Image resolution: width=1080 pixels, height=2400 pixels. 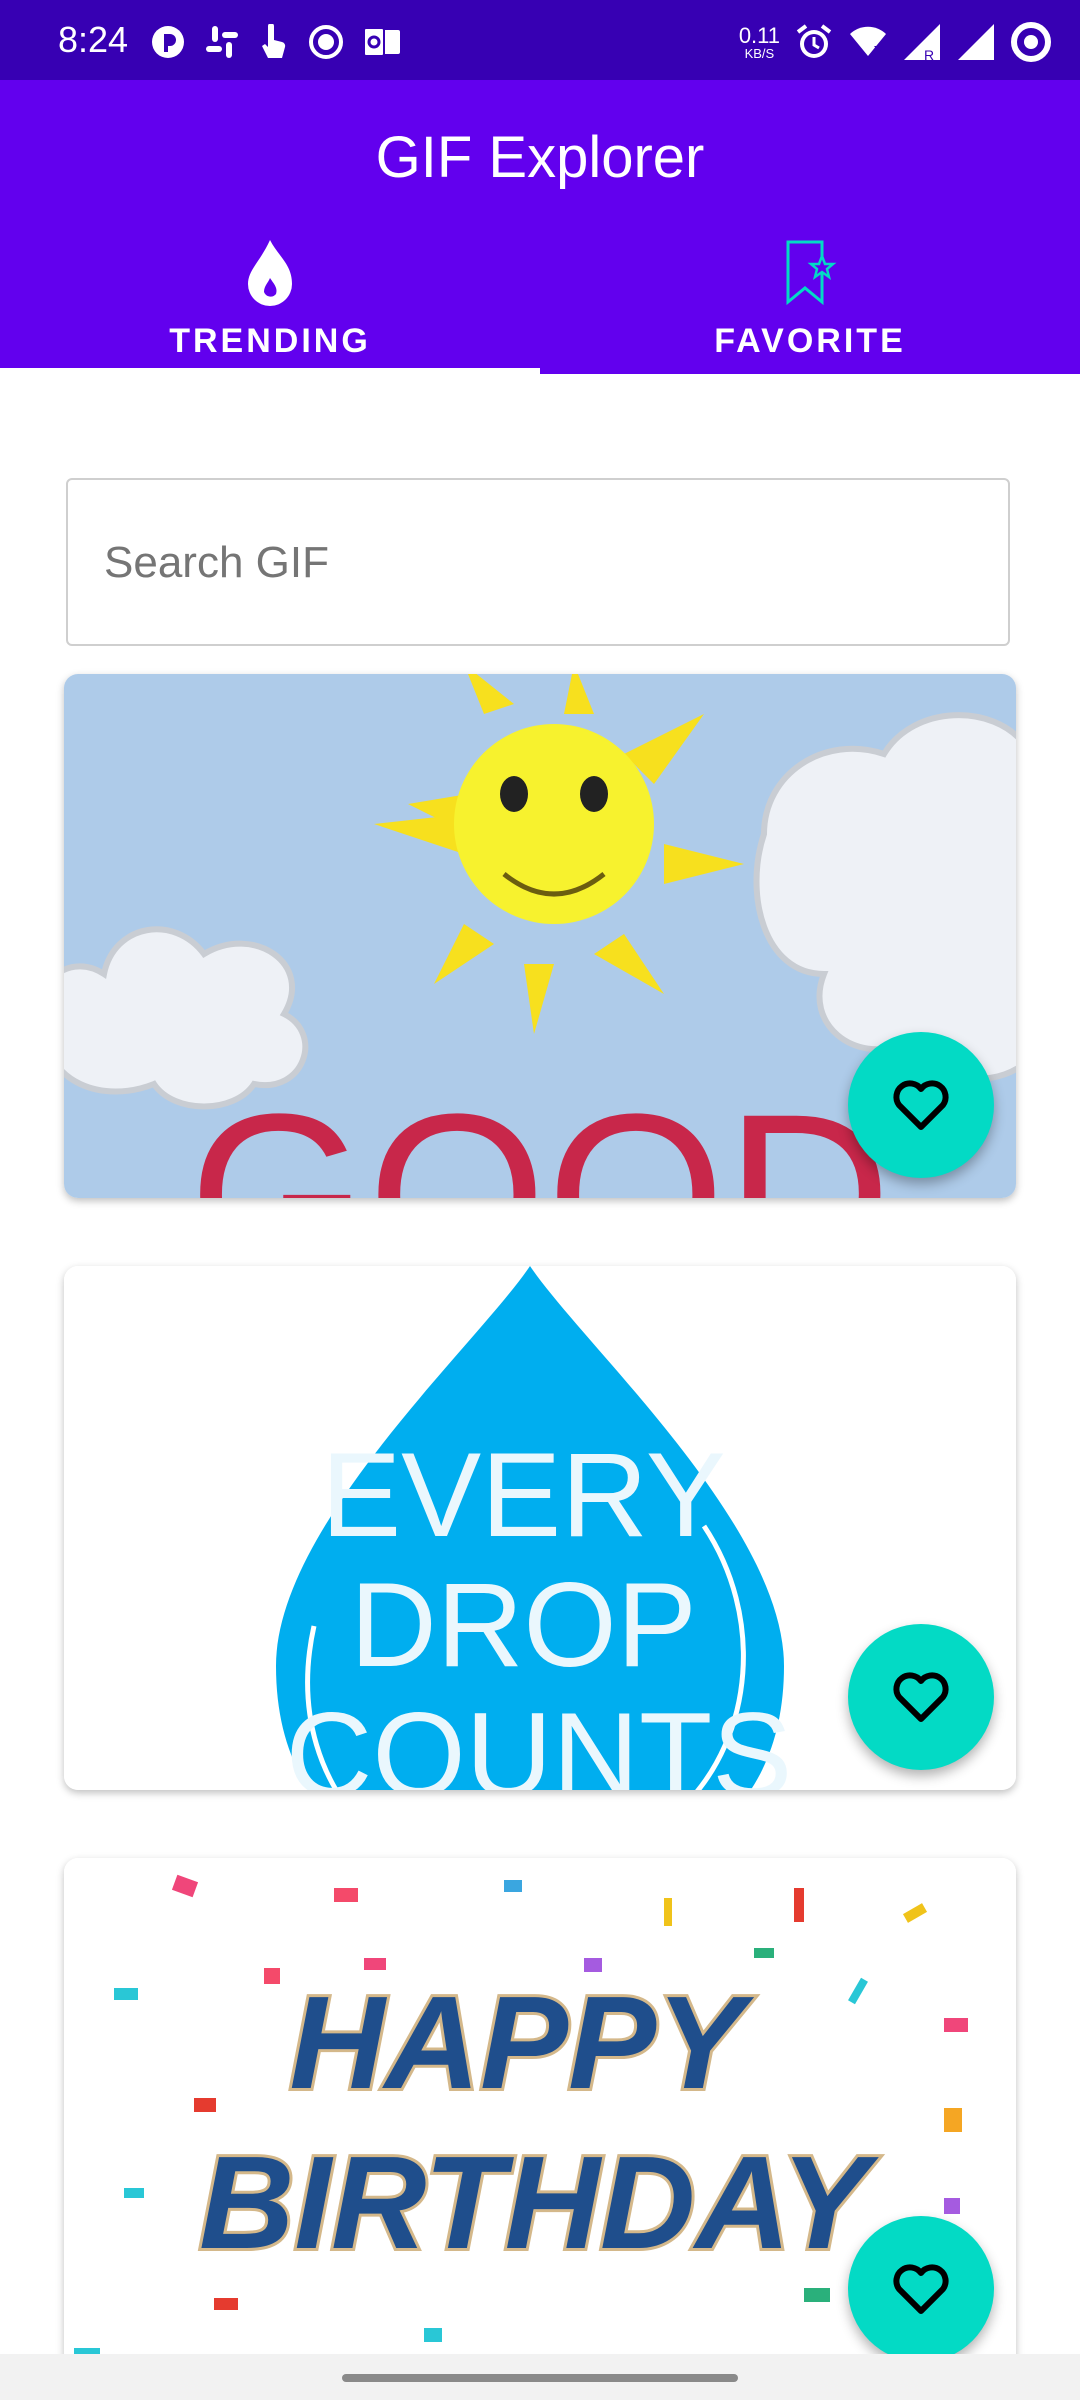 What do you see at coordinates (929, 54) in the screenshot?
I see `svg-text: R` at bounding box center [929, 54].